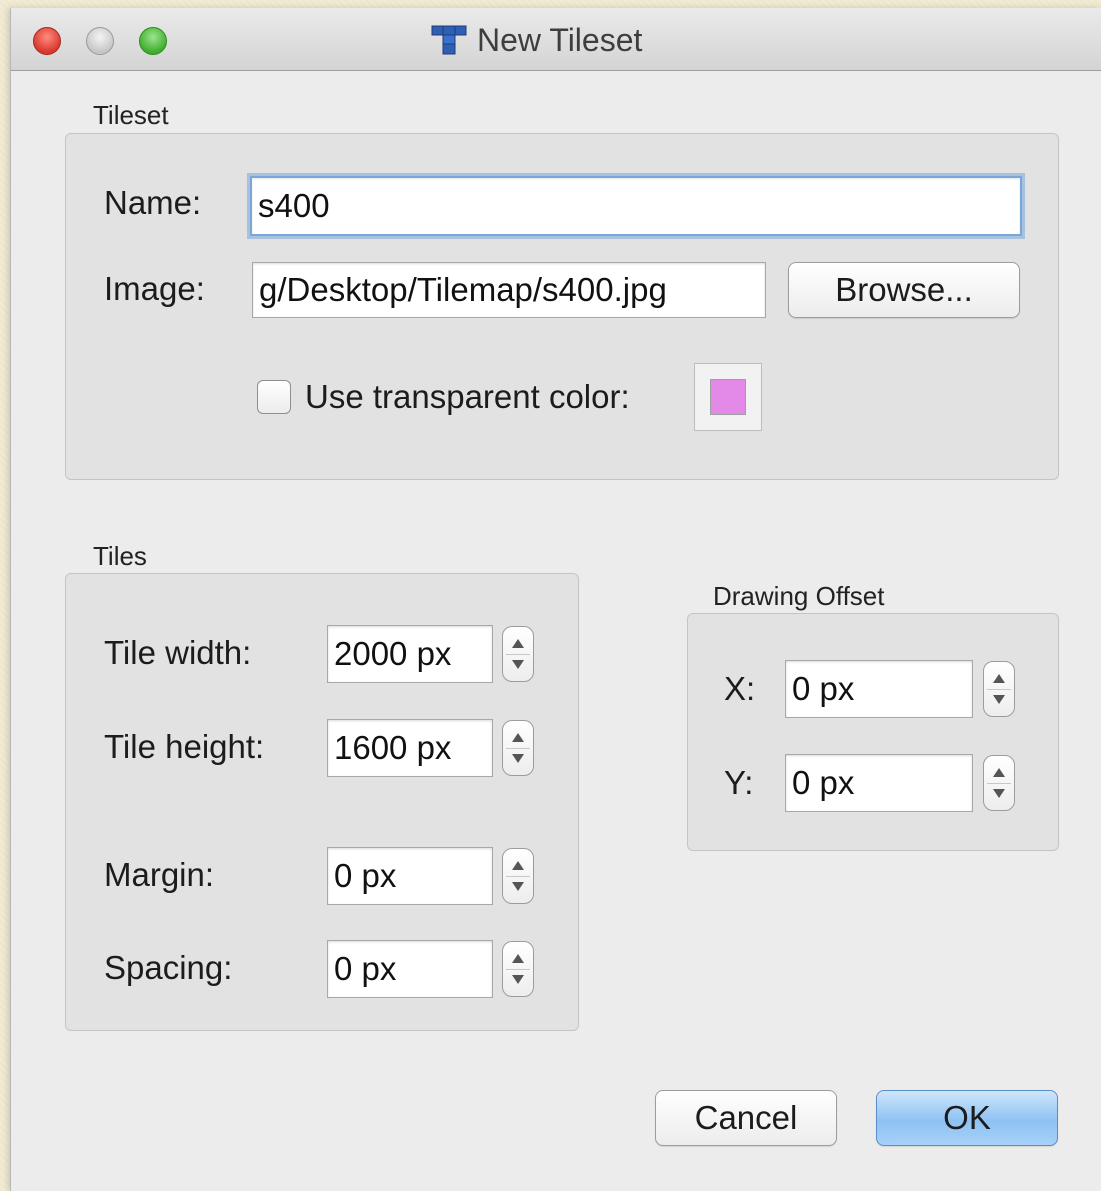 The width and height of the screenshot is (1101, 1191). What do you see at coordinates (153, 202) in the screenshot?
I see `name-label: Name:` at bounding box center [153, 202].